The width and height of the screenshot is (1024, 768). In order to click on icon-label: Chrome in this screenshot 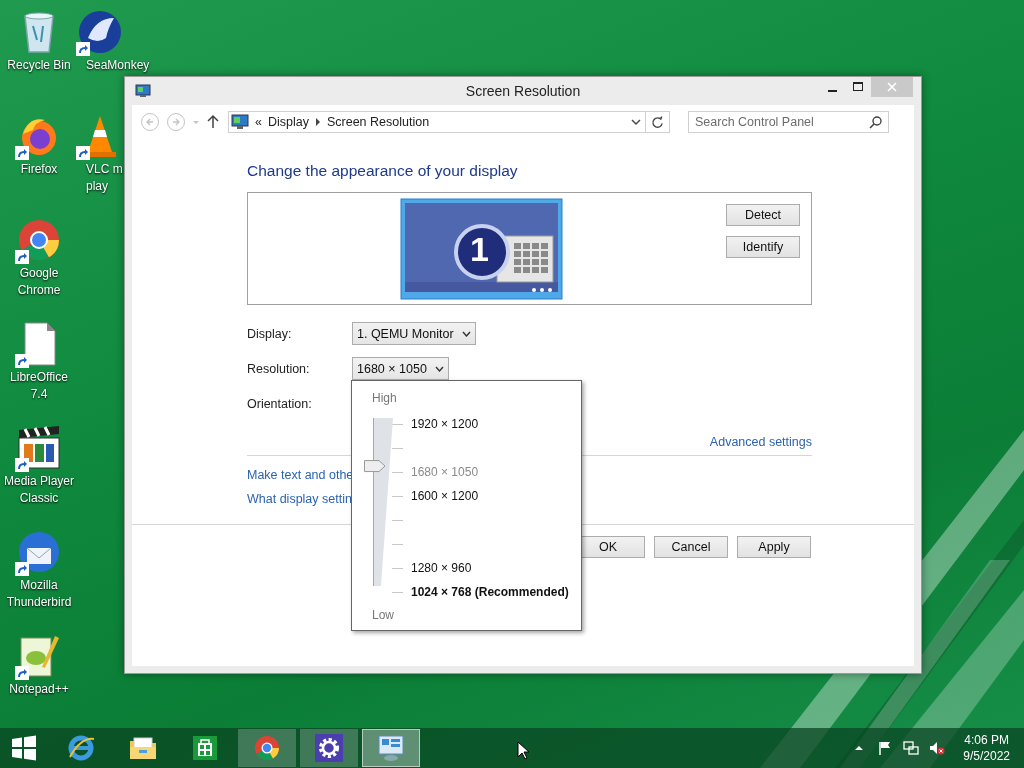, I will do `click(39, 290)`.